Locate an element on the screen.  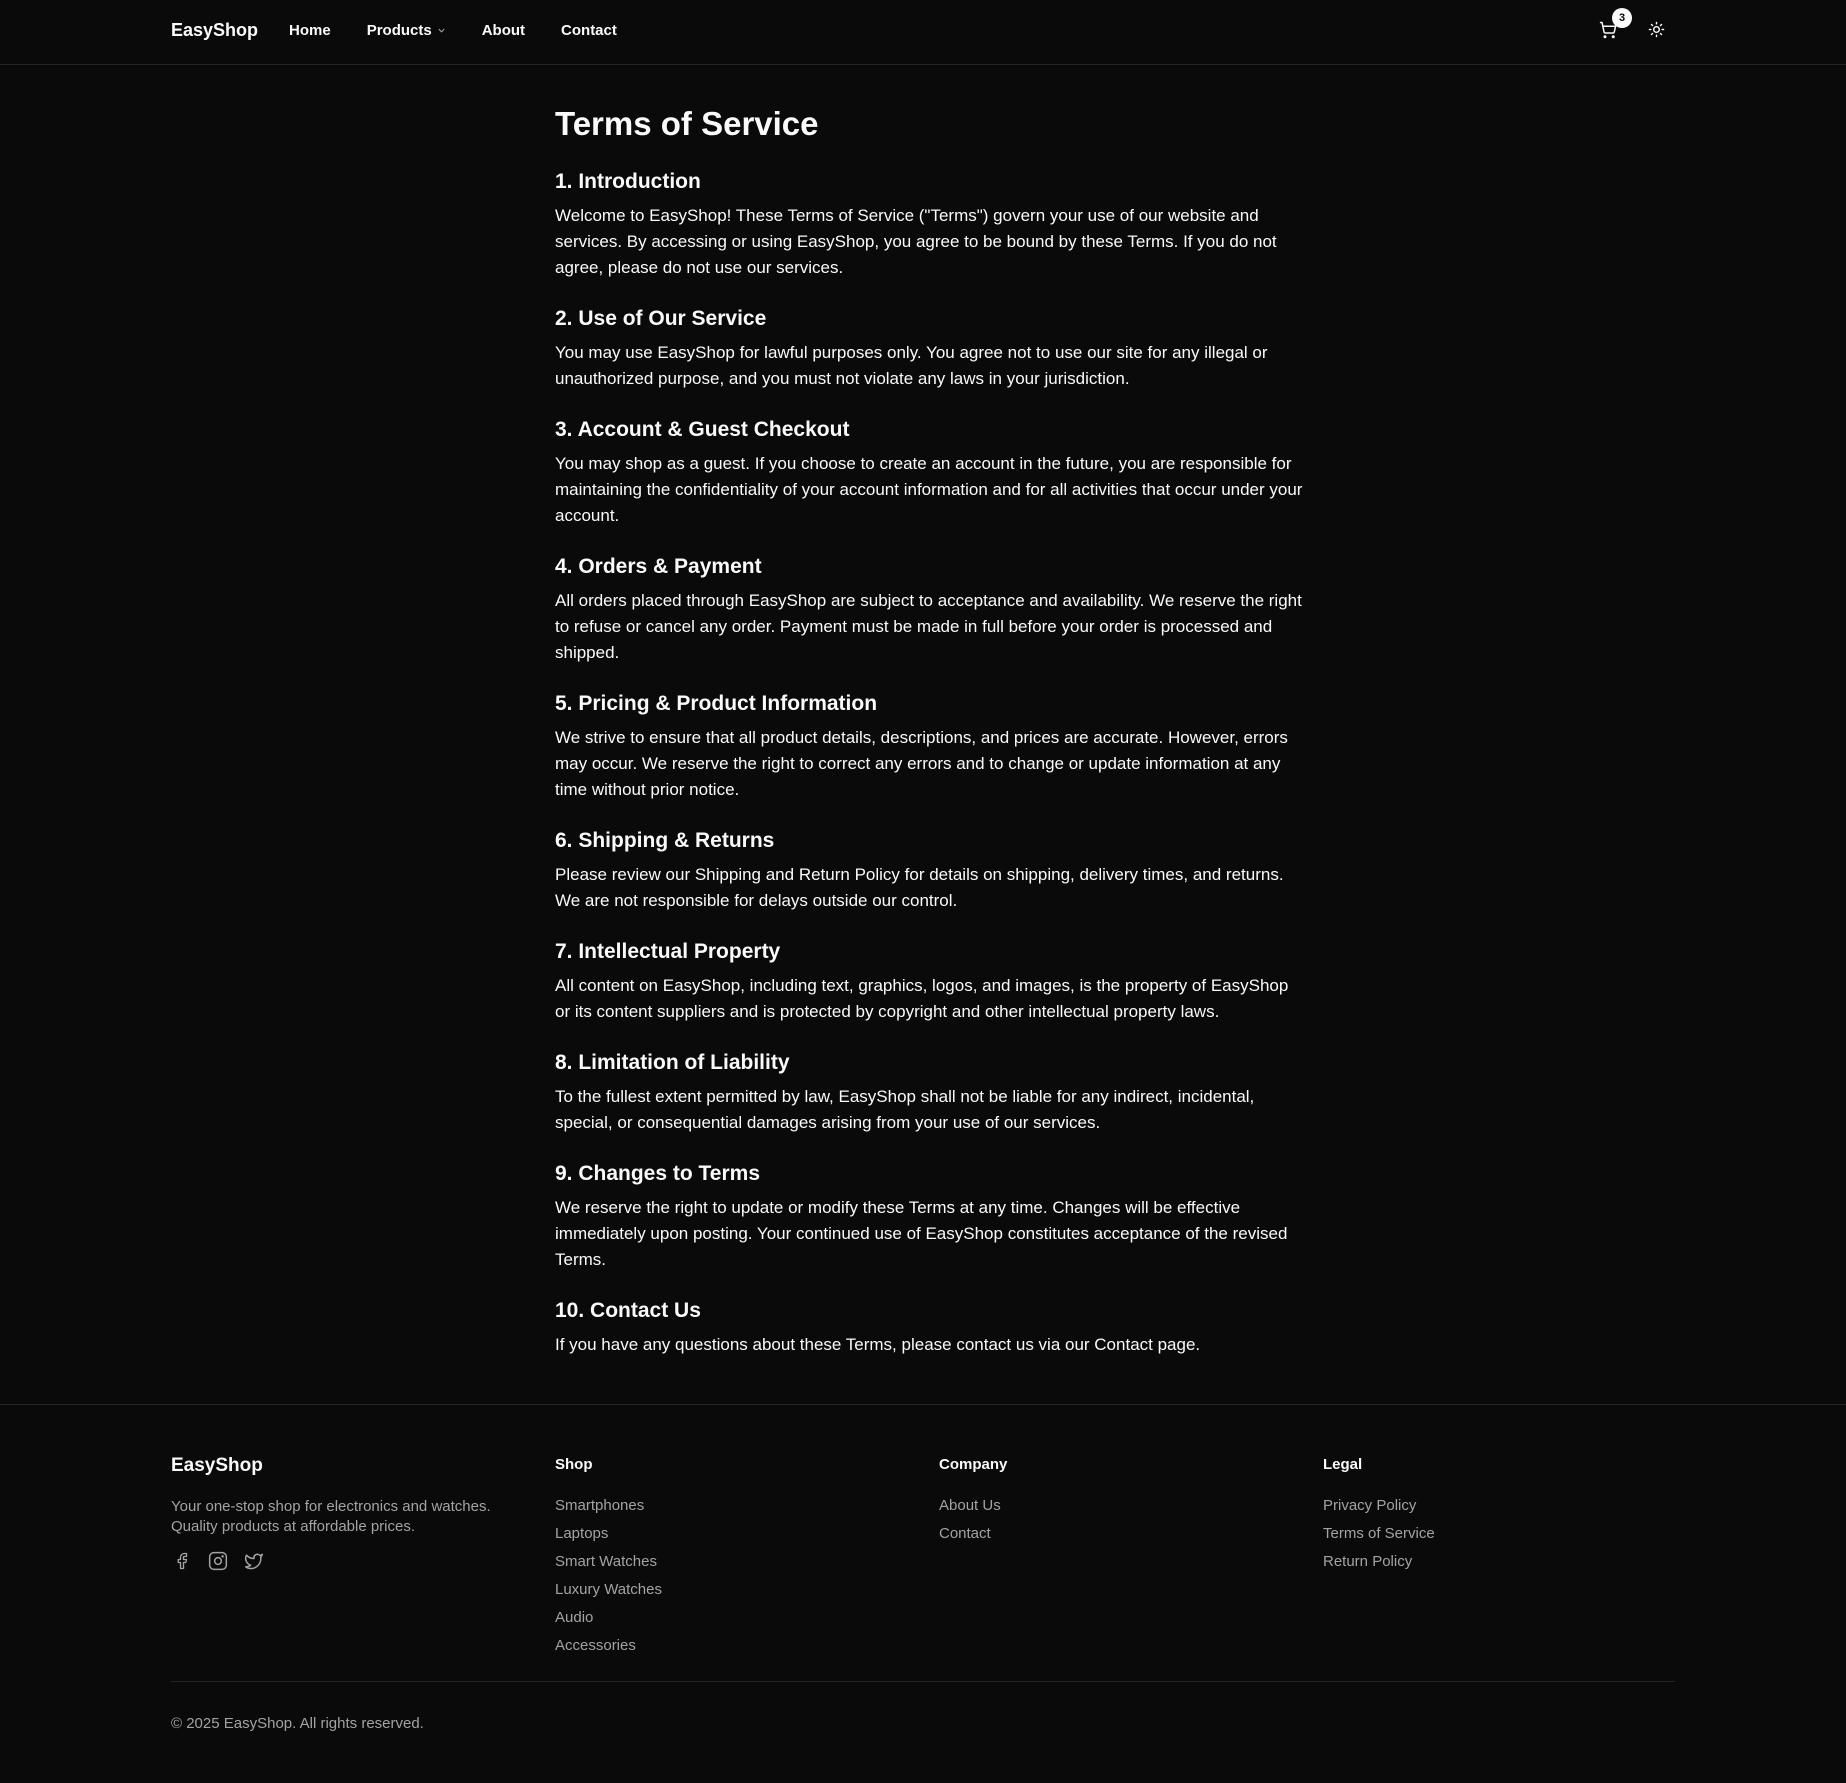
page-title: Terms of Service is located at coordinates (687, 123).